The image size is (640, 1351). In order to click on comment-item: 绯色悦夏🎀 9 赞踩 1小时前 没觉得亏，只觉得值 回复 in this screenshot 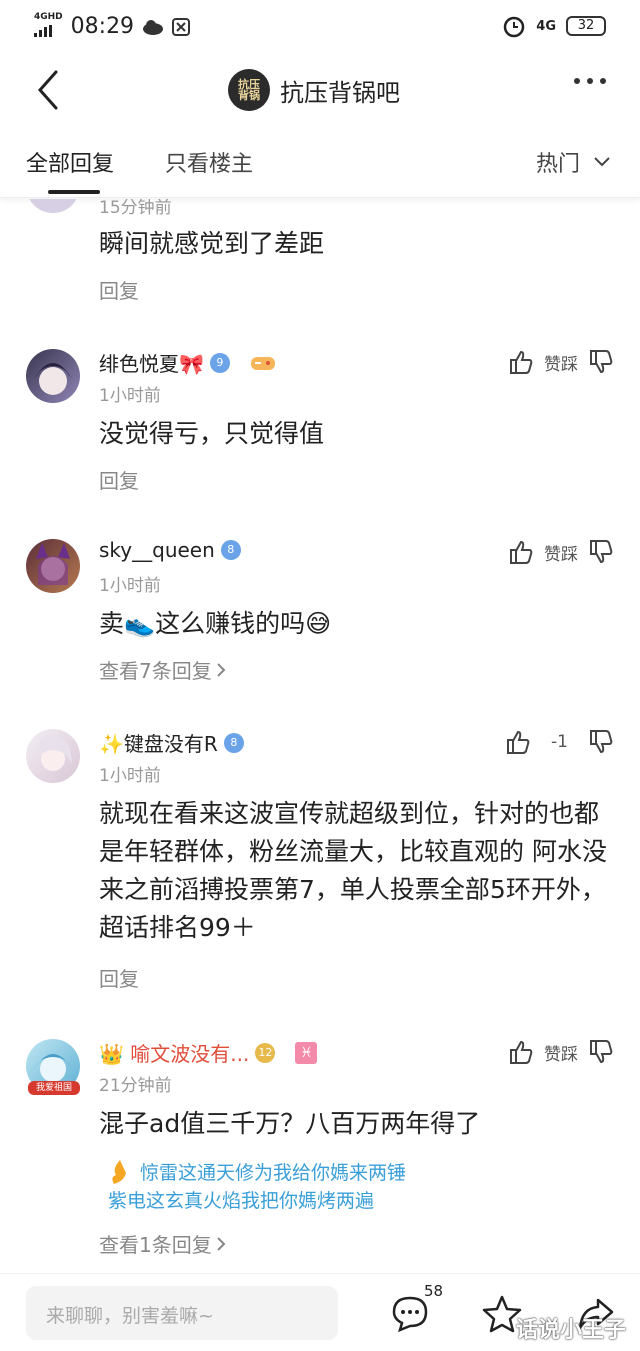, I will do `click(320, 429)`.